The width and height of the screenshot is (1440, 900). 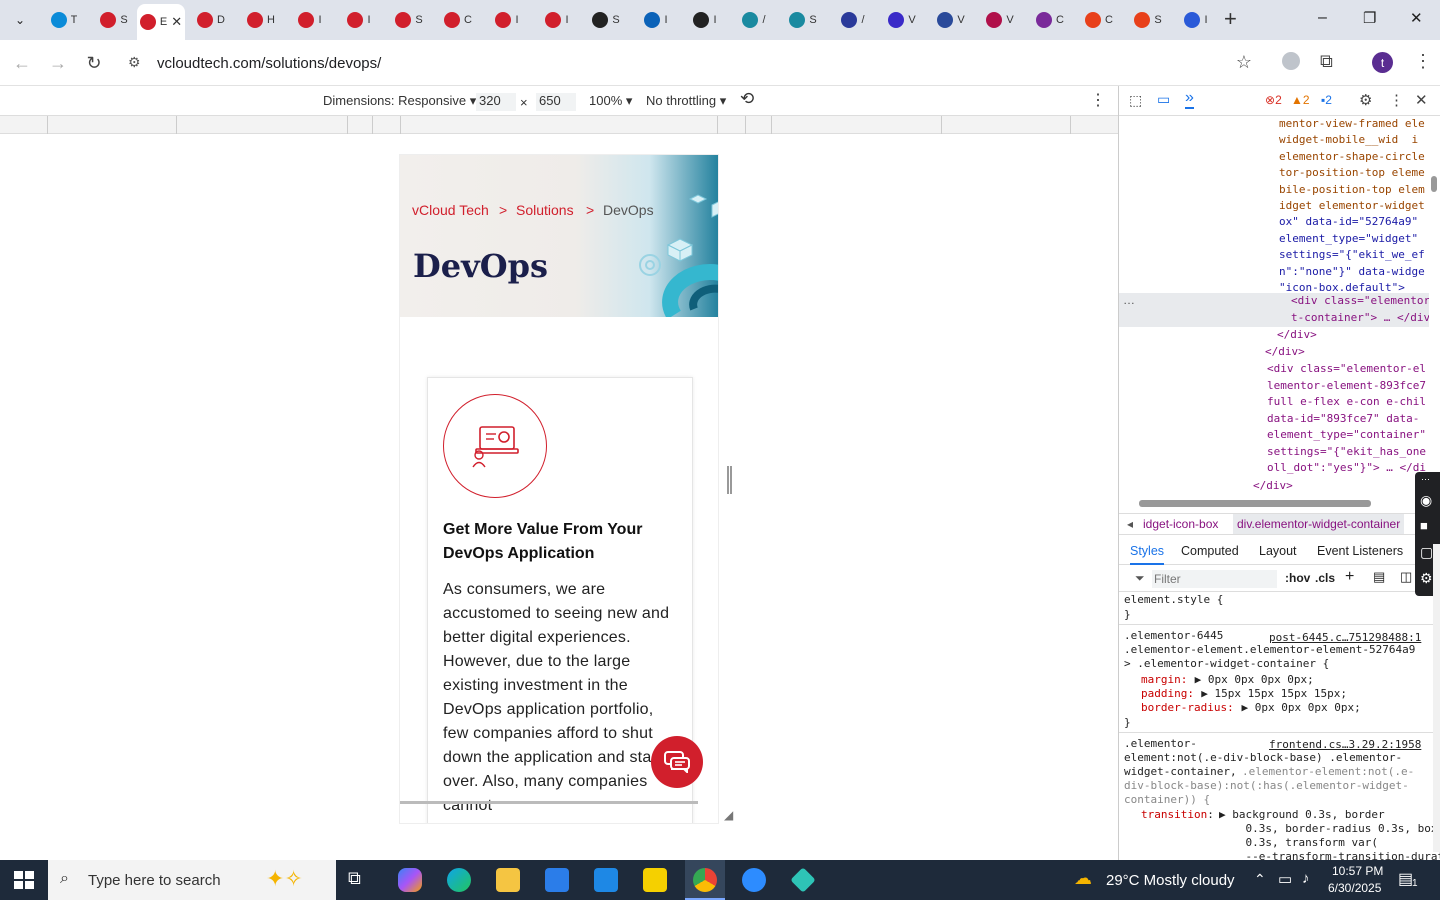 I want to click on bookmark-star-icon: ☆, so click(x=1244, y=62).